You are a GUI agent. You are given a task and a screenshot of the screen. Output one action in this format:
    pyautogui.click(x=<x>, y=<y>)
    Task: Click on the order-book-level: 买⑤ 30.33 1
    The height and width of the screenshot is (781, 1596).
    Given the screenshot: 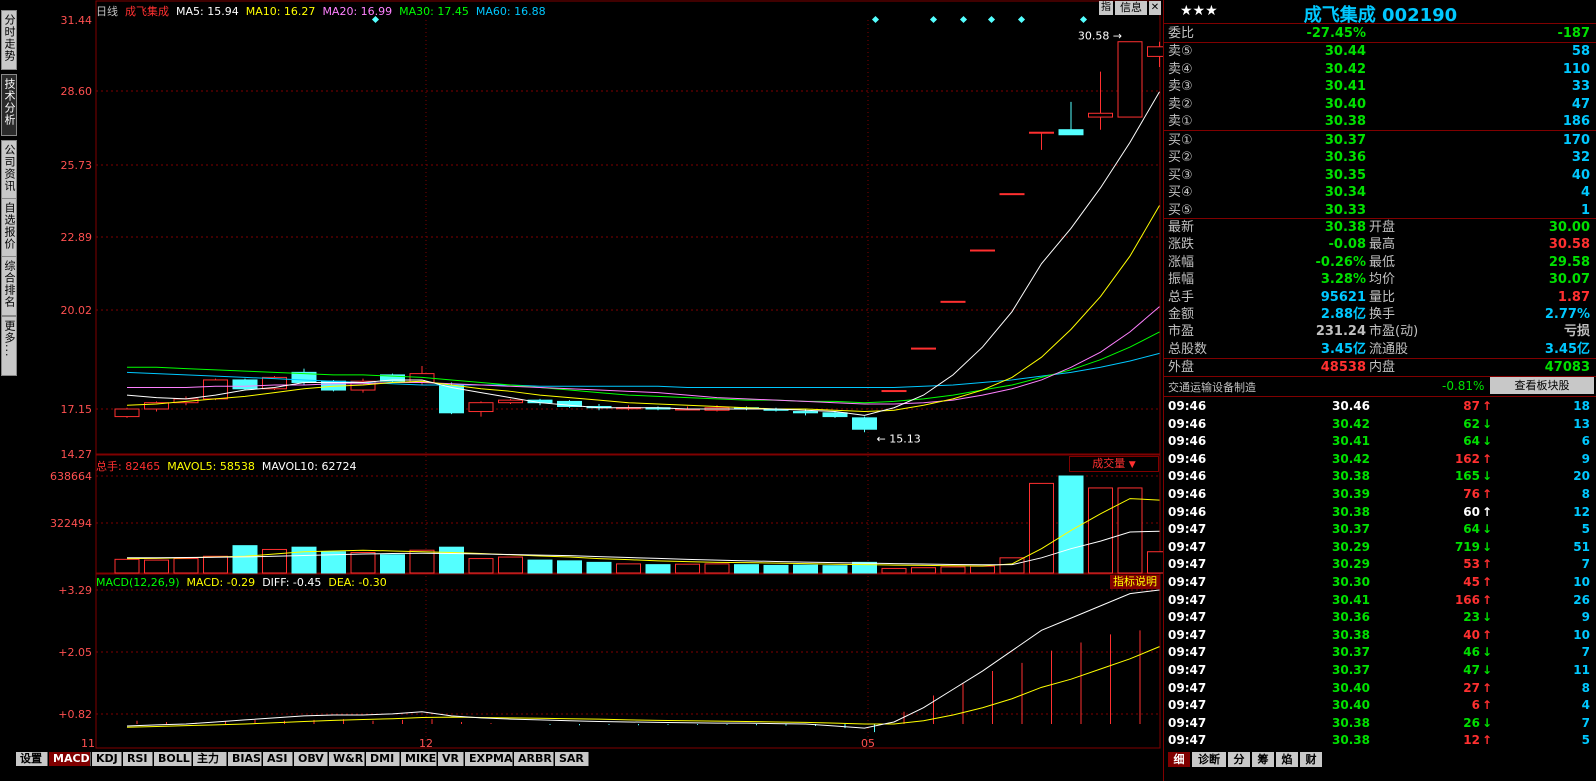 What is the action you would take?
    pyautogui.click(x=1380, y=210)
    